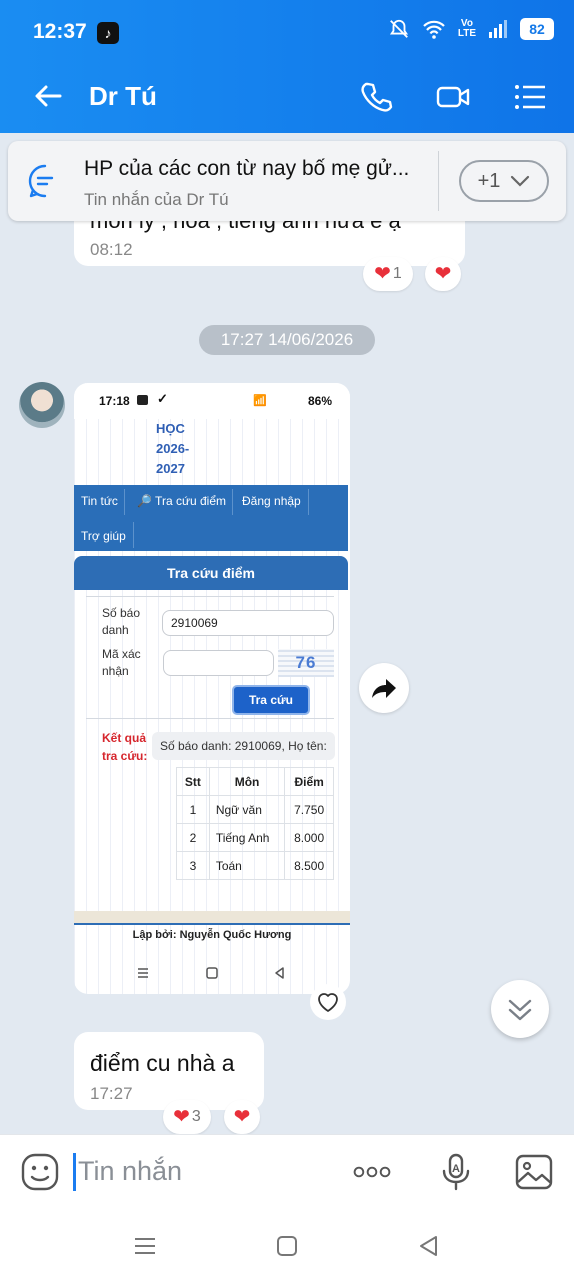 Image resolution: width=574 pixels, height=1280 pixels. I want to click on message-input: Tin nhắn, so click(130, 1171).